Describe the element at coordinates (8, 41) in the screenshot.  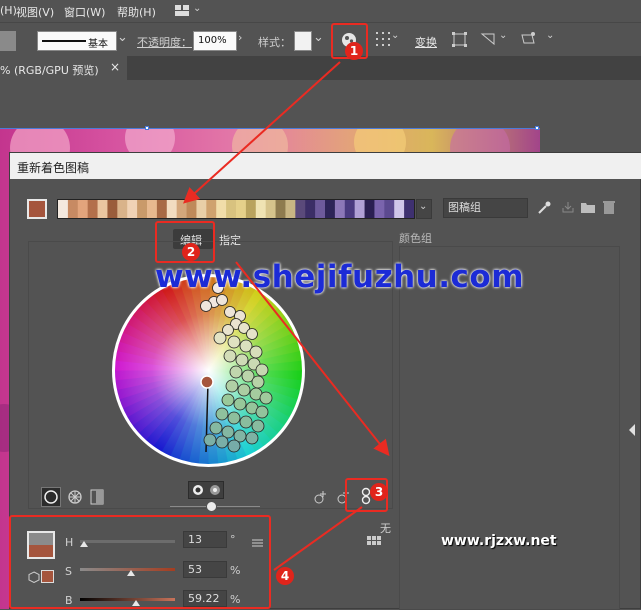
I see `fill-swatch` at that location.